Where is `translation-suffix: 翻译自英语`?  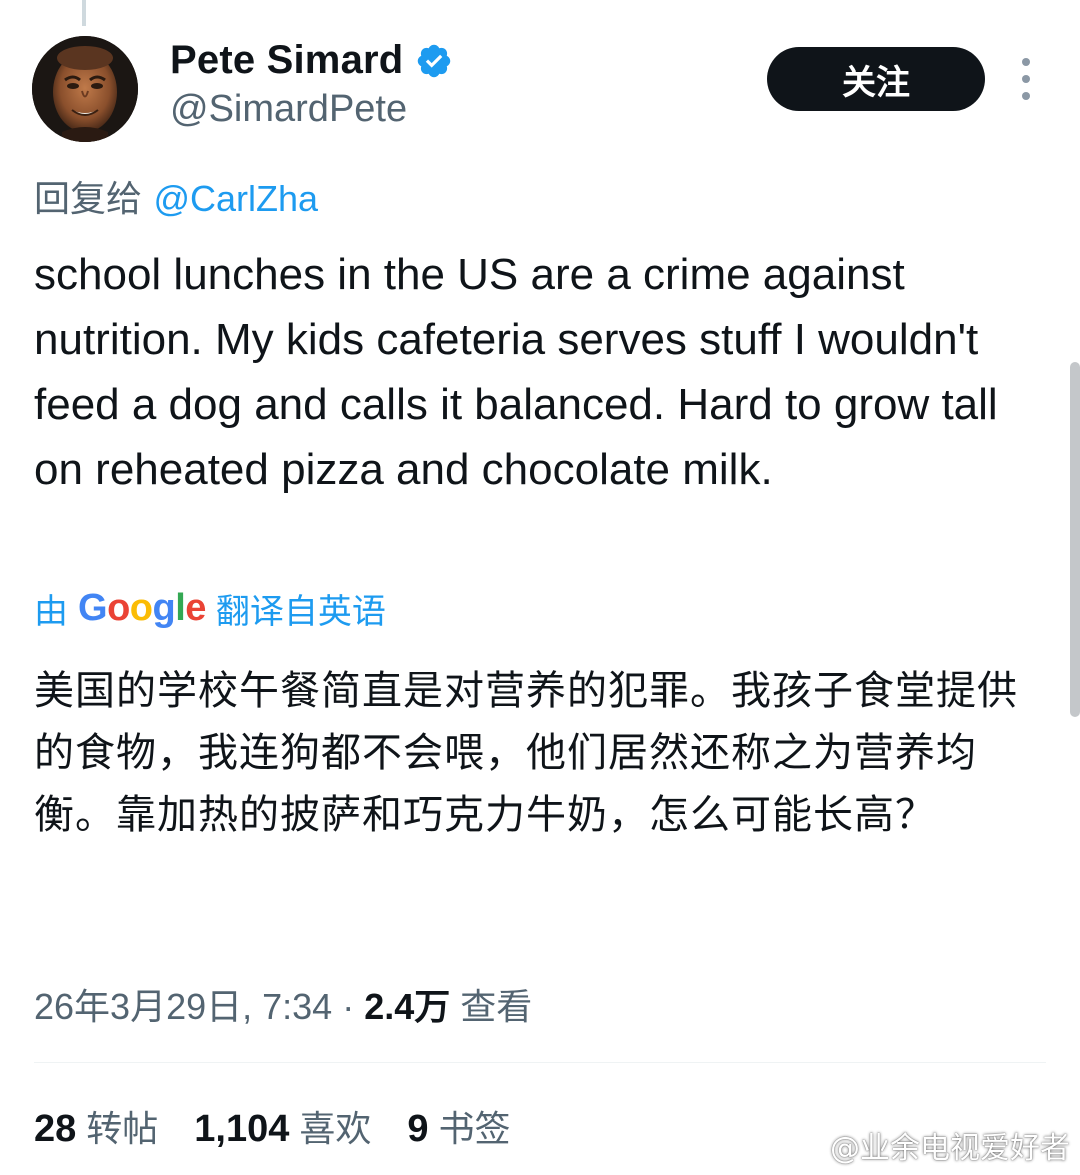 translation-suffix: 翻译自英语 is located at coordinates (300, 612).